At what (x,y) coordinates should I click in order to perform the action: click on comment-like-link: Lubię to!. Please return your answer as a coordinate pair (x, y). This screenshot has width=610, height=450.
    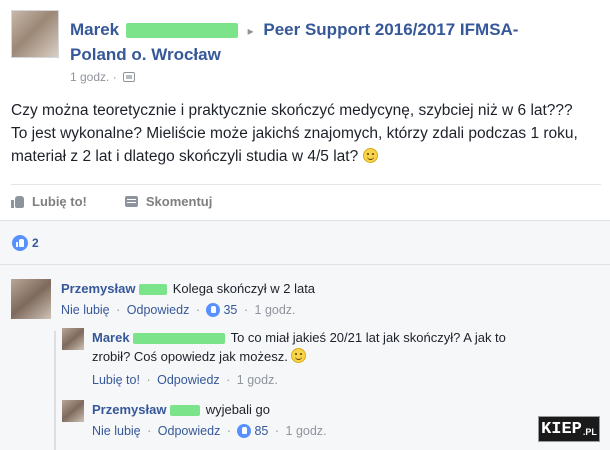
    Looking at the image, I should click on (116, 380).